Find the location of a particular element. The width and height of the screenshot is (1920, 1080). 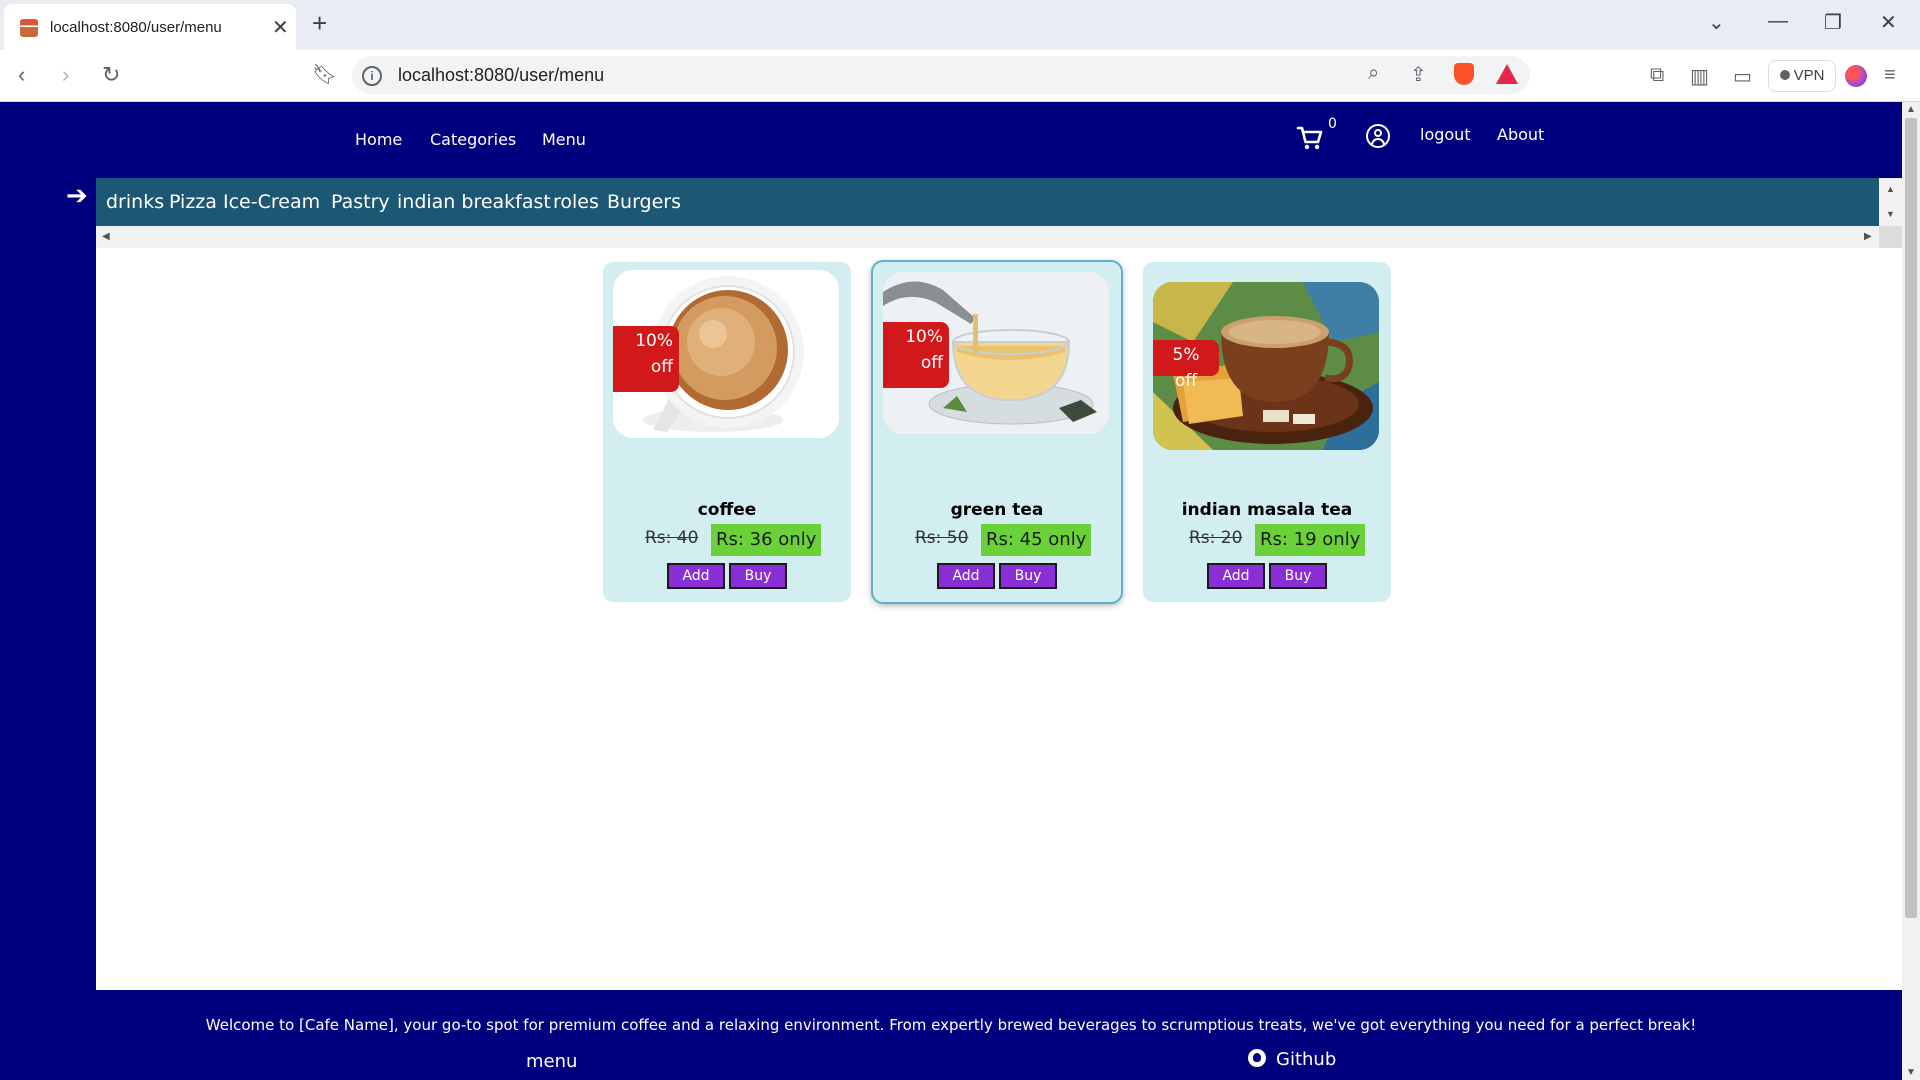

zoom-icon: ⌕ is located at coordinates (1373, 73).